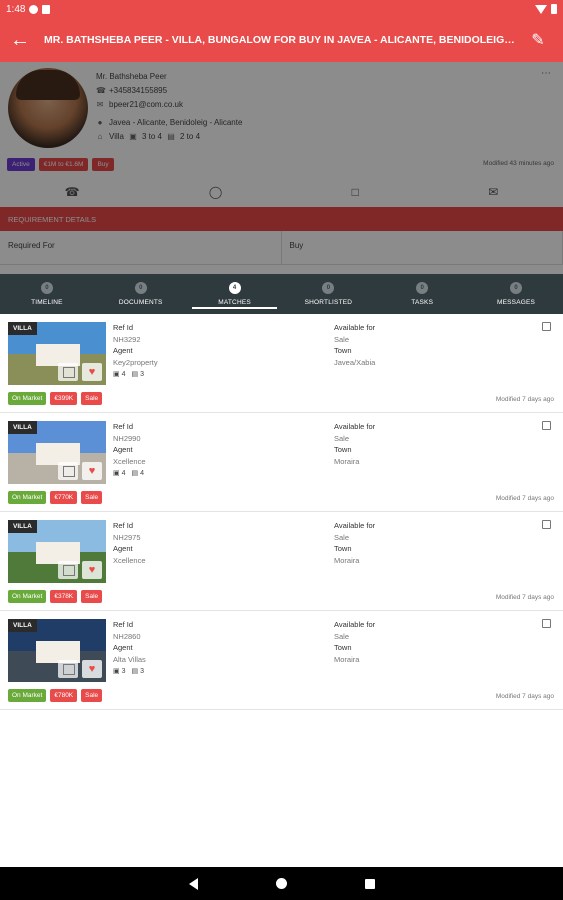 The height and width of the screenshot is (900, 563). I want to click on listing-details: Ref Id NH2990 Agent Xcellence ▣ 4 ▤ 4, so click(129, 450).